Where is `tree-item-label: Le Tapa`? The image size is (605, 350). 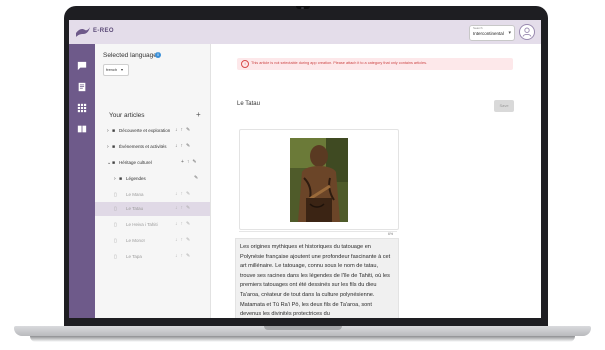 tree-item-label: Le Tapa is located at coordinates (134, 256).